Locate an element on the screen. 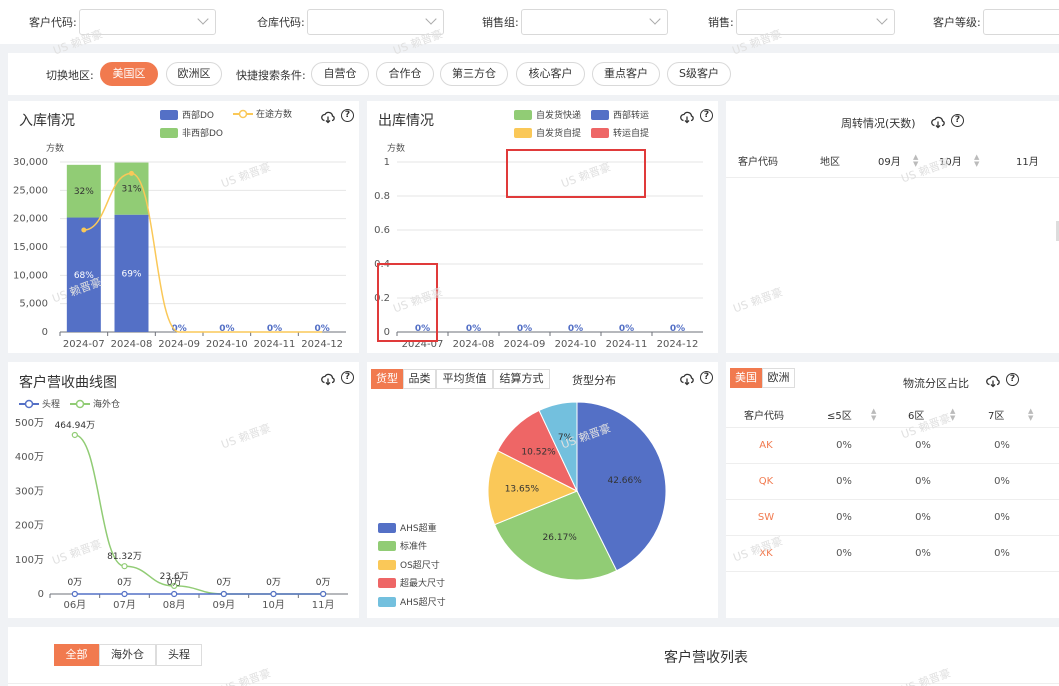  x-tick-label: 06月 is located at coordinates (74, 605).